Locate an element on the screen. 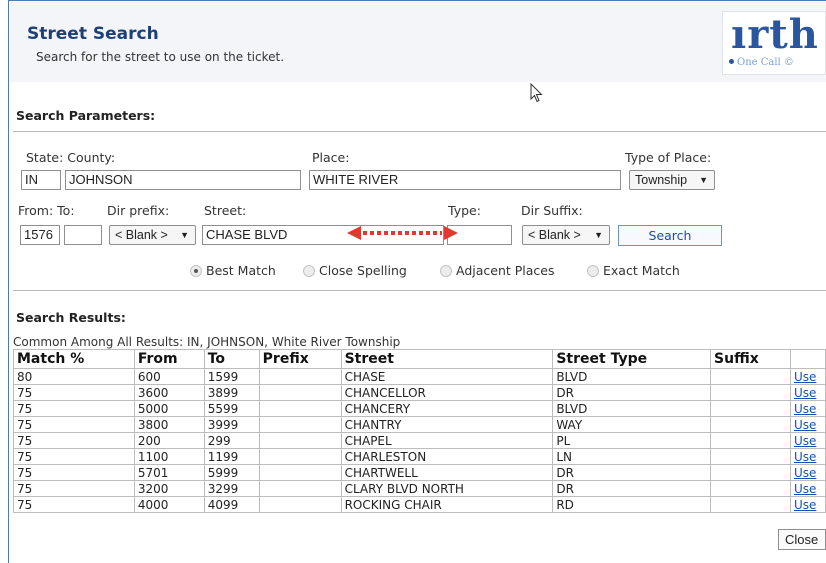 This screenshot has width=826, height=563. from-field: 1576 is located at coordinates (40, 235).